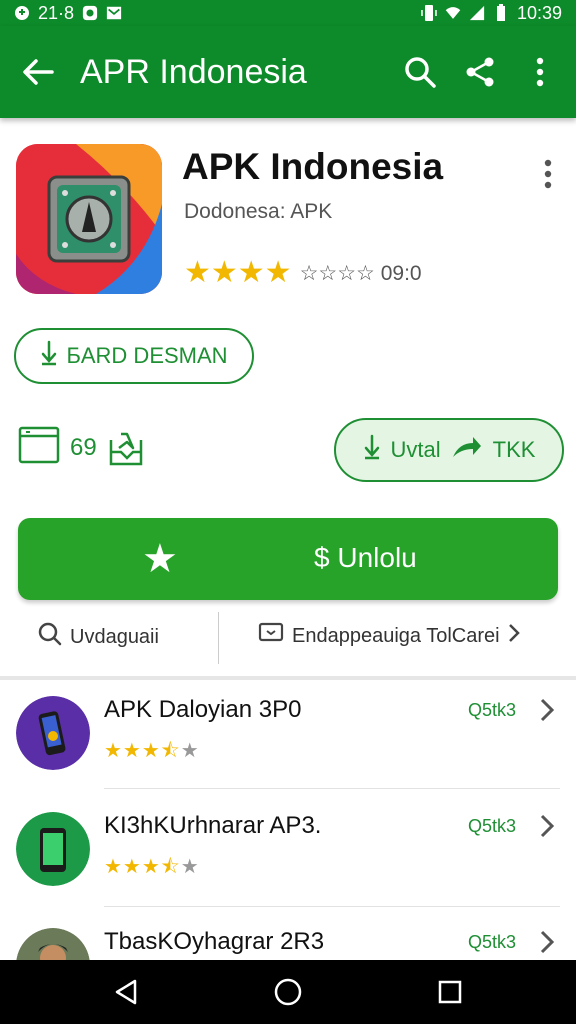  I want to click on sub-link-right-label: Endappeauiga TolCarei, so click(396, 635).